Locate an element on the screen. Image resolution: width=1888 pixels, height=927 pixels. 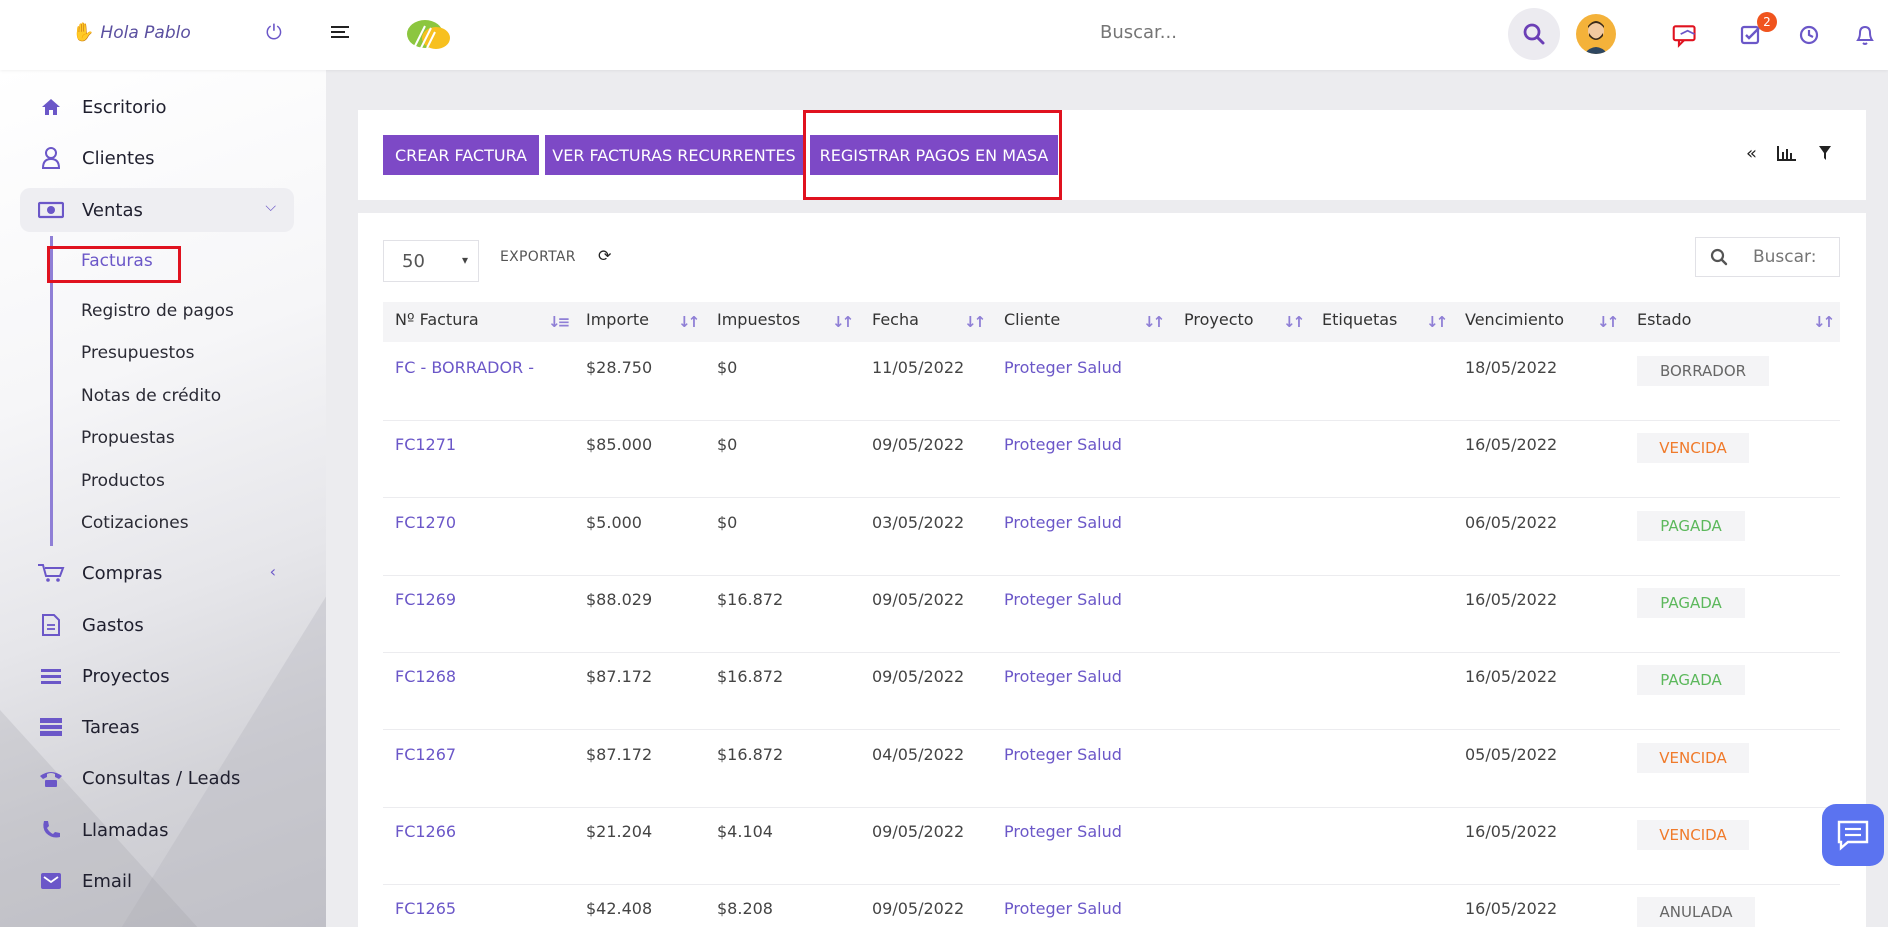
invoice-number-link: FC - BORRADOR - is located at coordinates (464, 367).